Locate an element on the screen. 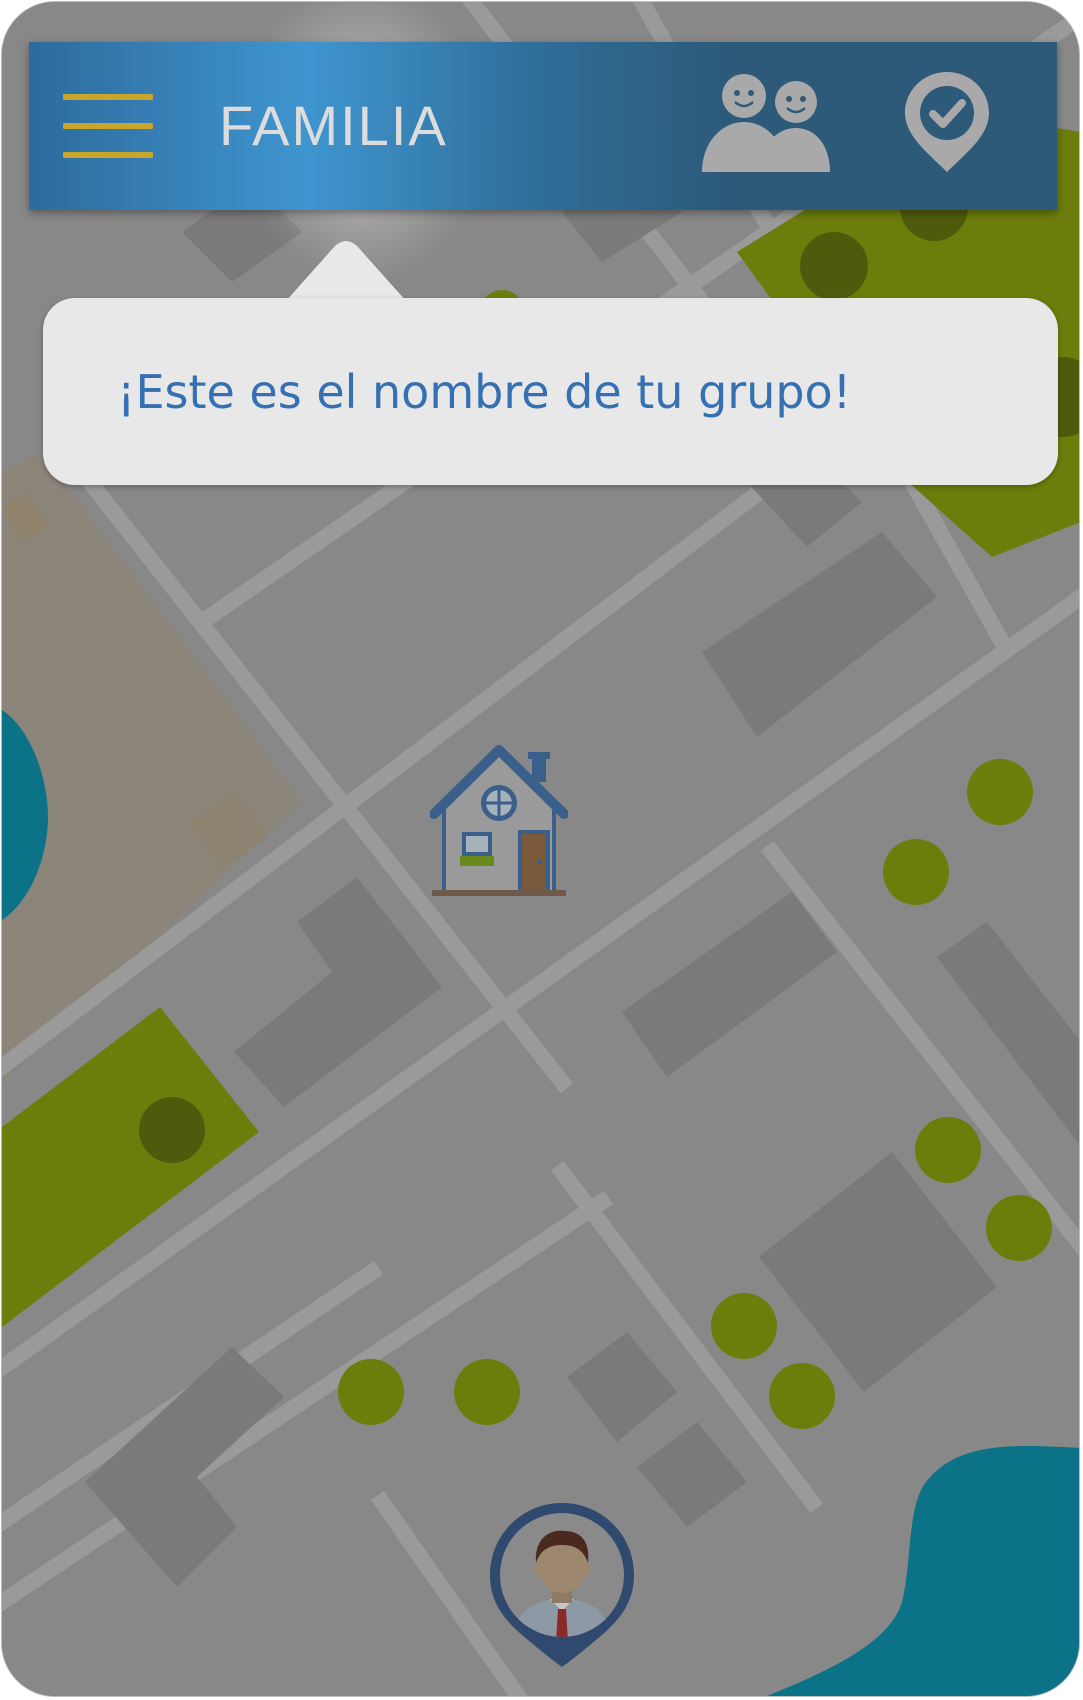 The width and height of the screenshot is (1083, 1700). house-icon is located at coordinates (499, 820).